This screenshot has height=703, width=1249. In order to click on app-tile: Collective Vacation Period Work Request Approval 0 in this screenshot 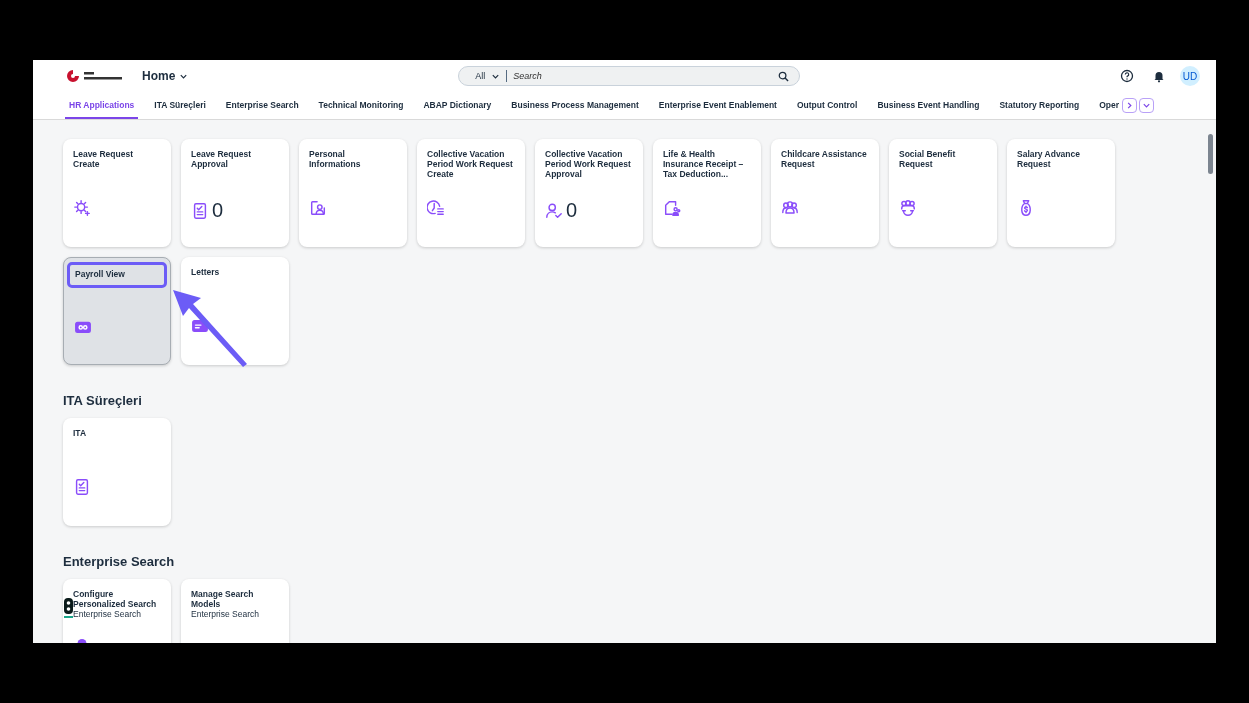, I will do `click(589, 193)`.